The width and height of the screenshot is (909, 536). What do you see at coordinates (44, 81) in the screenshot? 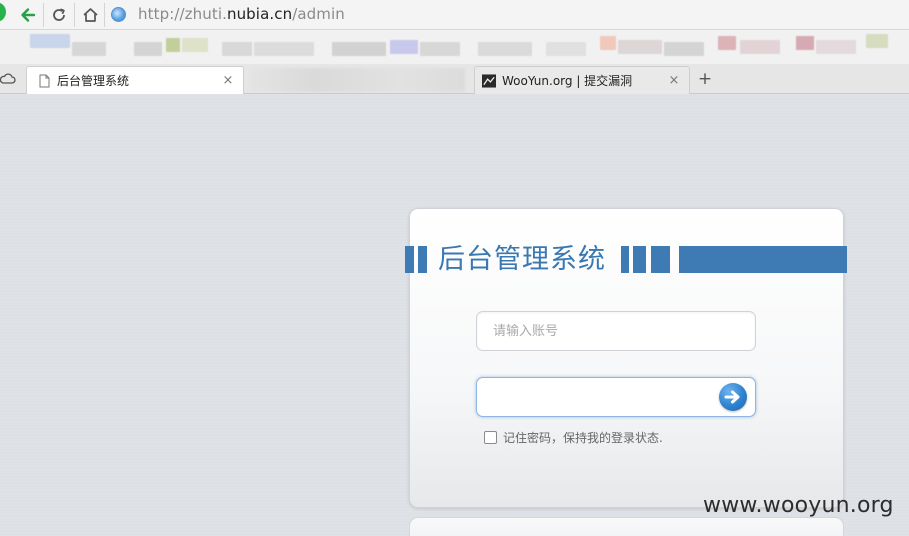
I see `page-icon` at bounding box center [44, 81].